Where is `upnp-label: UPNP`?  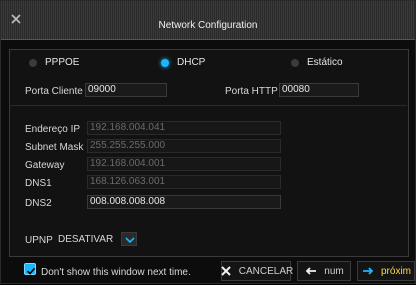 upnp-label: UPNP is located at coordinates (39, 240).